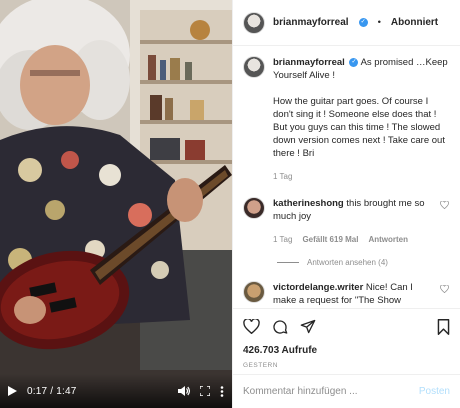 The height and width of the screenshot is (408, 460). What do you see at coordinates (251, 327) in the screenshot?
I see `heart-icon` at bounding box center [251, 327].